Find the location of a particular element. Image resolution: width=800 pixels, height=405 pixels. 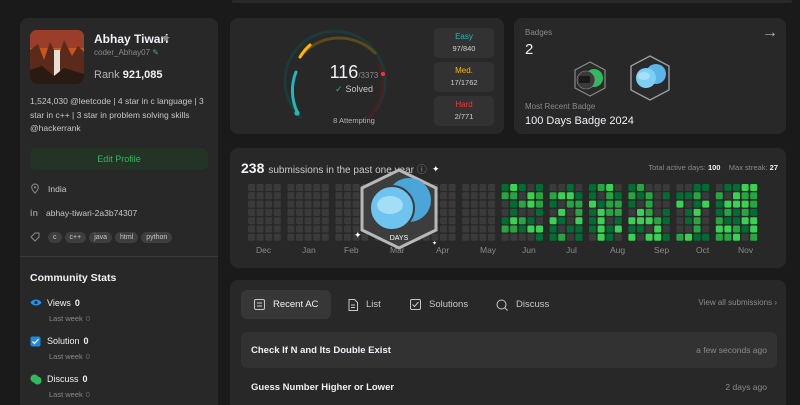

top-strip is located at coordinates (400, 6).